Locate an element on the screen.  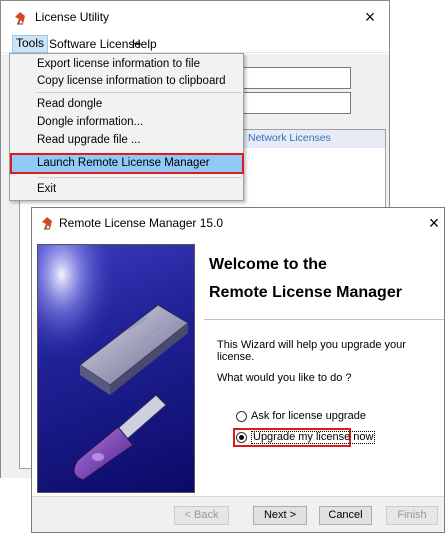
wizard-footer: < Back Next > Cancel Finish is located at coordinates (238, 514).